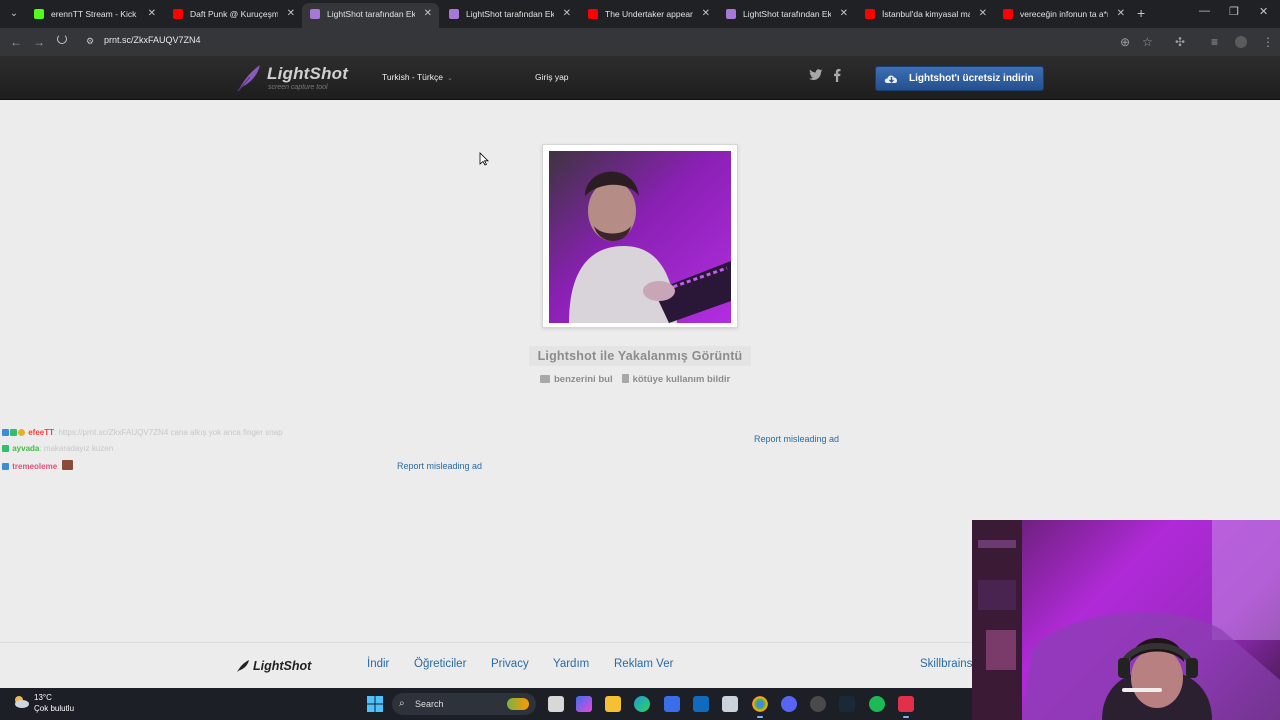  Describe the element at coordinates (94, 15) in the screenshot. I see `browser-tab: erennTT Stream - Kick Da ✕` at that location.